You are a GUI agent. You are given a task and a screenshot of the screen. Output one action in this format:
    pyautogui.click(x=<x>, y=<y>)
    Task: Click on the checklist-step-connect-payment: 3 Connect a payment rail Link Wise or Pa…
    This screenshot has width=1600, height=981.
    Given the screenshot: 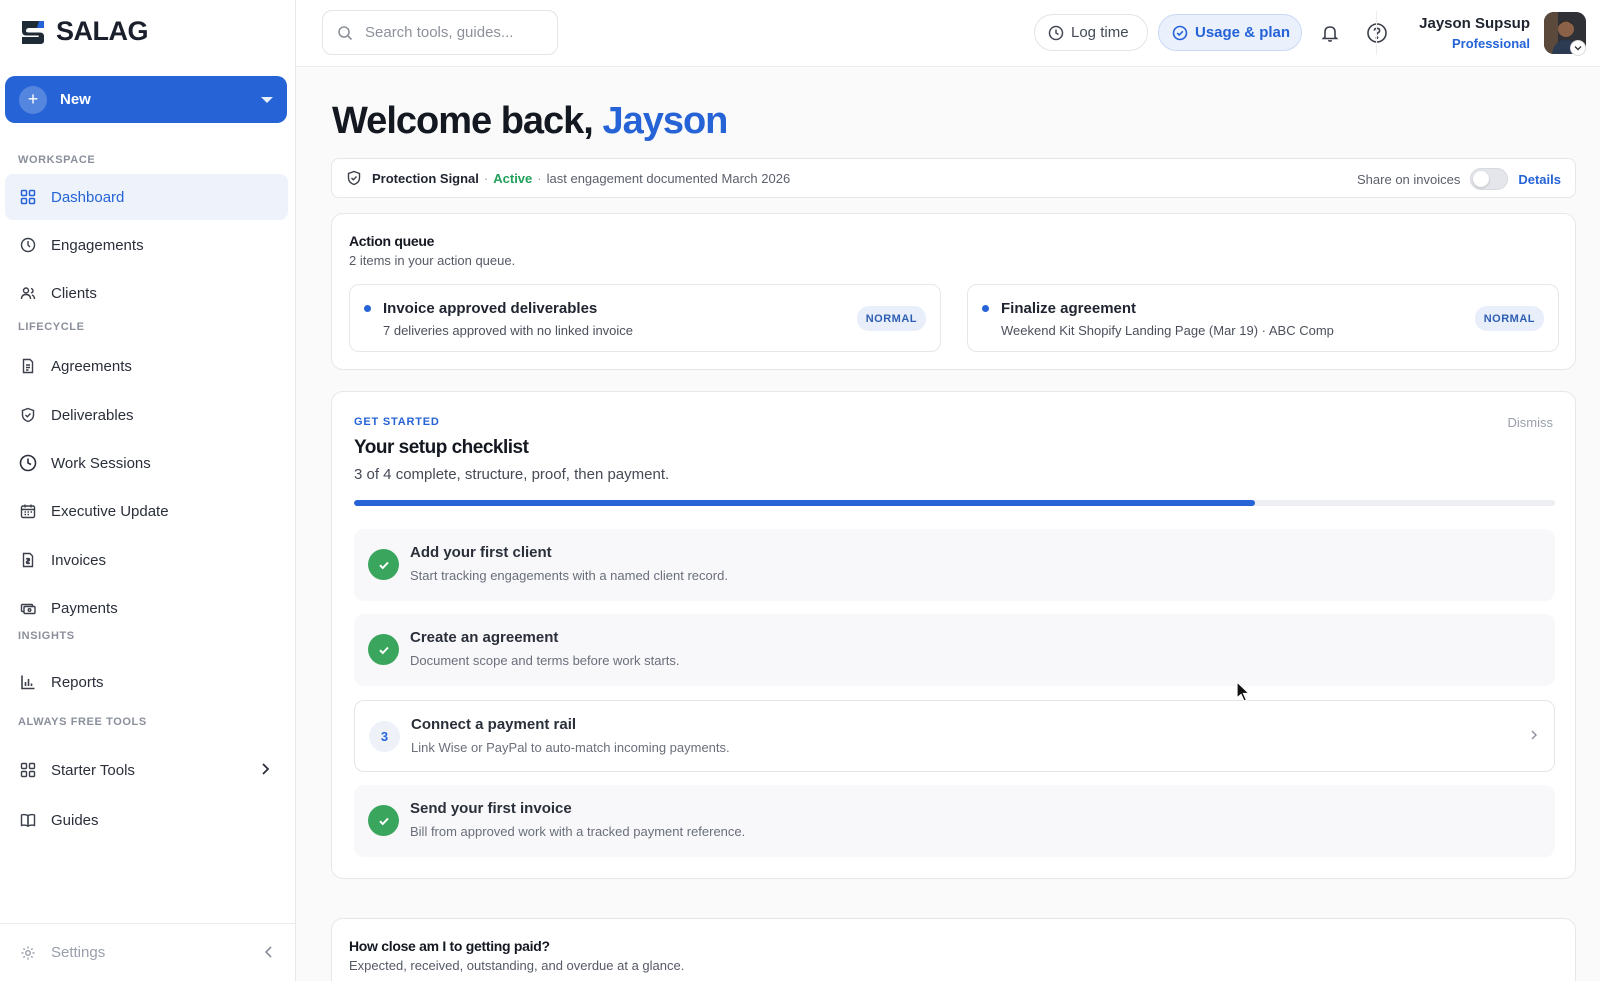 What is the action you would take?
    pyautogui.click(x=954, y=736)
    